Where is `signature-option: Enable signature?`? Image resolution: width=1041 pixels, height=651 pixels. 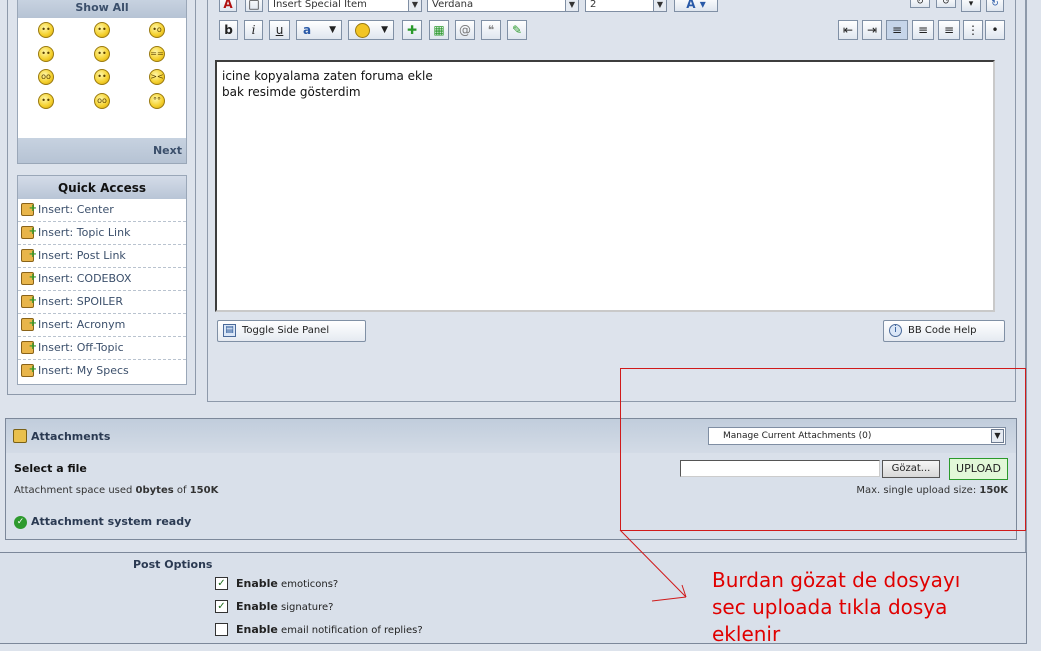 signature-option: Enable signature? is located at coordinates (284, 606).